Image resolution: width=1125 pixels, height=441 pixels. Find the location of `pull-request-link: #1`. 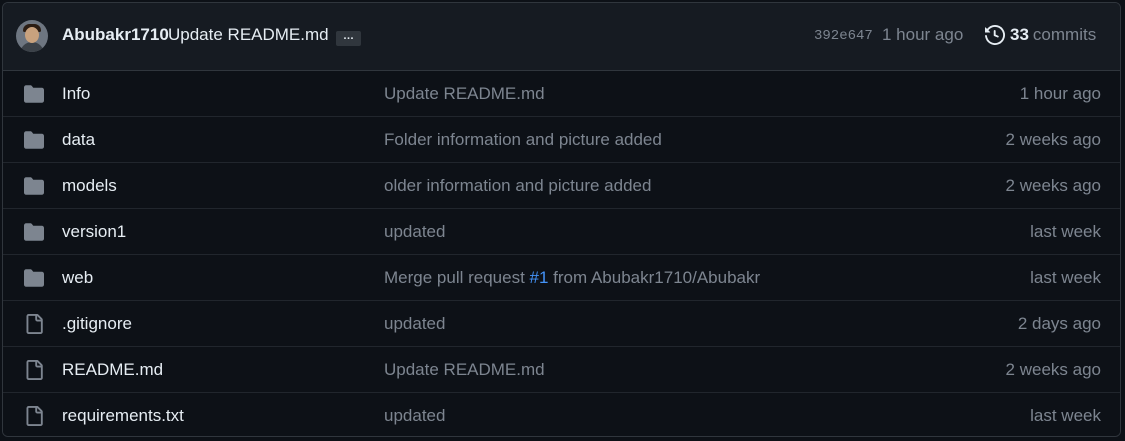

pull-request-link: #1 is located at coordinates (539, 277).